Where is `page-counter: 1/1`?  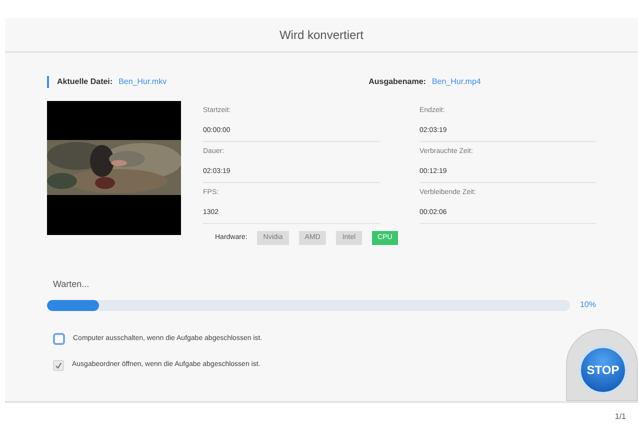
page-counter: 1/1 is located at coordinates (620, 416).